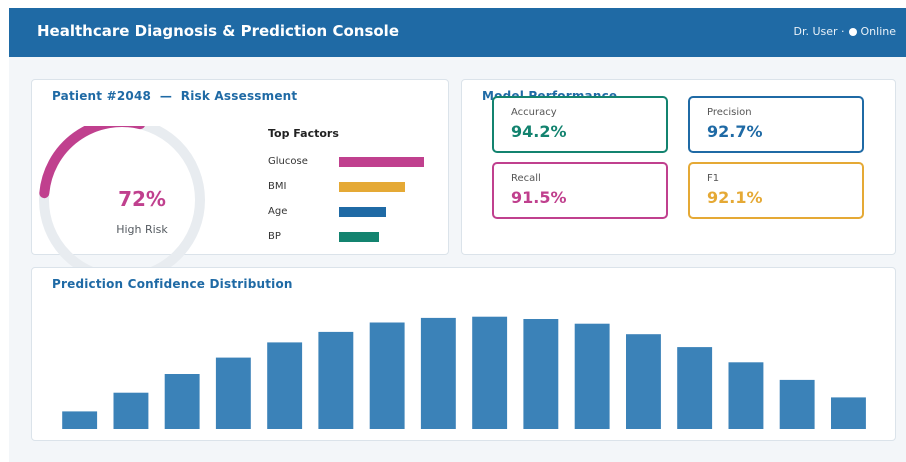 The height and width of the screenshot is (462, 906). Describe the element at coordinates (852, 31) in the screenshot. I see `online-status-icon` at that location.